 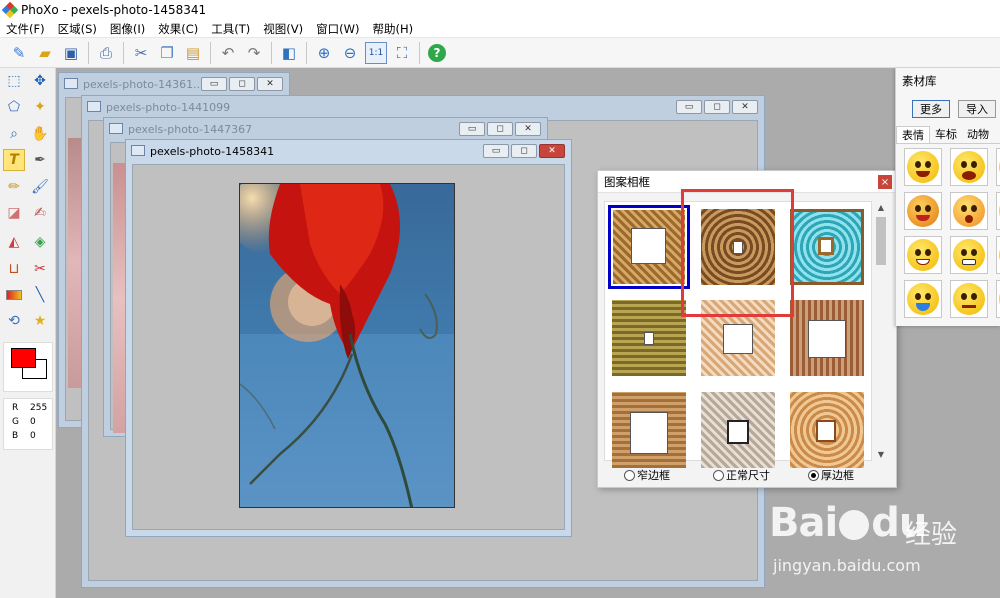 What do you see at coordinates (14, 187) in the screenshot?
I see `pencil-icon: ✏` at bounding box center [14, 187].